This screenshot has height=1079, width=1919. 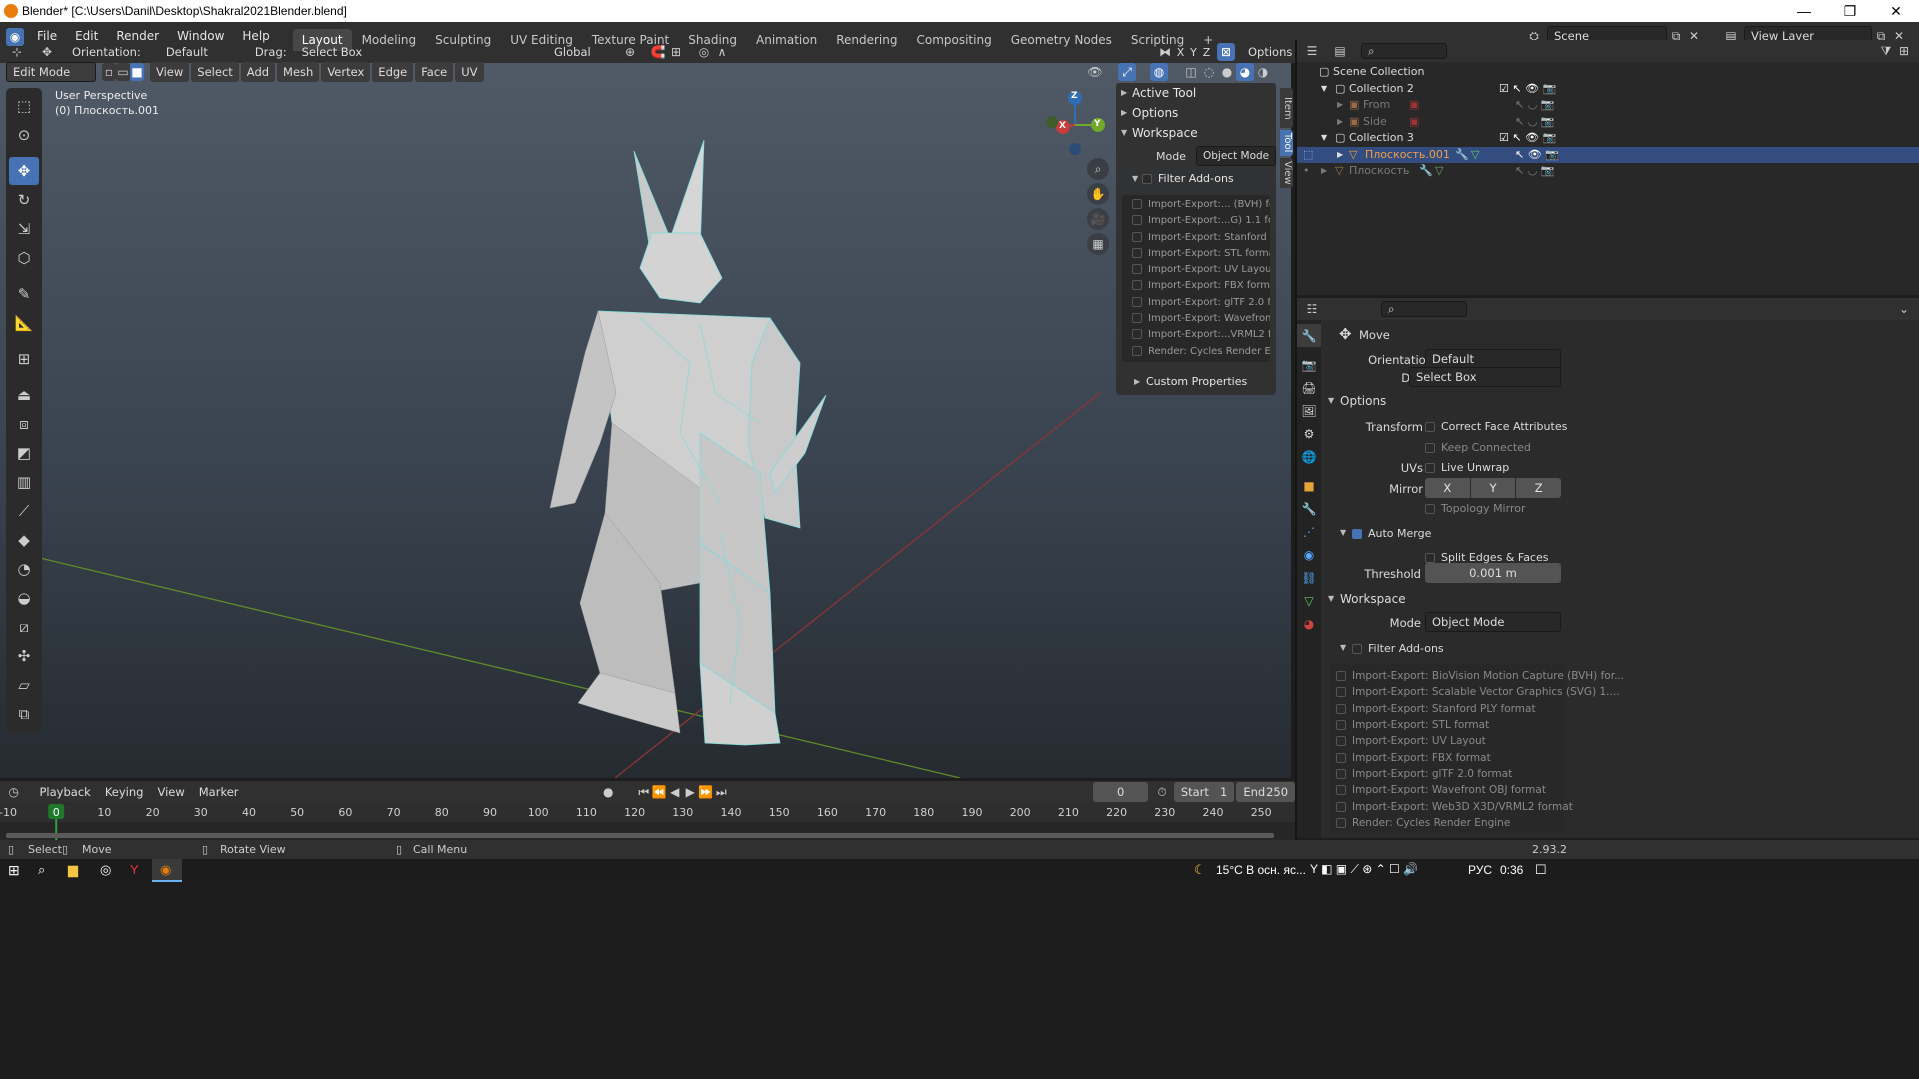 I want to click on tab-sculpting: Sculpting, so click(x=463, y=40).